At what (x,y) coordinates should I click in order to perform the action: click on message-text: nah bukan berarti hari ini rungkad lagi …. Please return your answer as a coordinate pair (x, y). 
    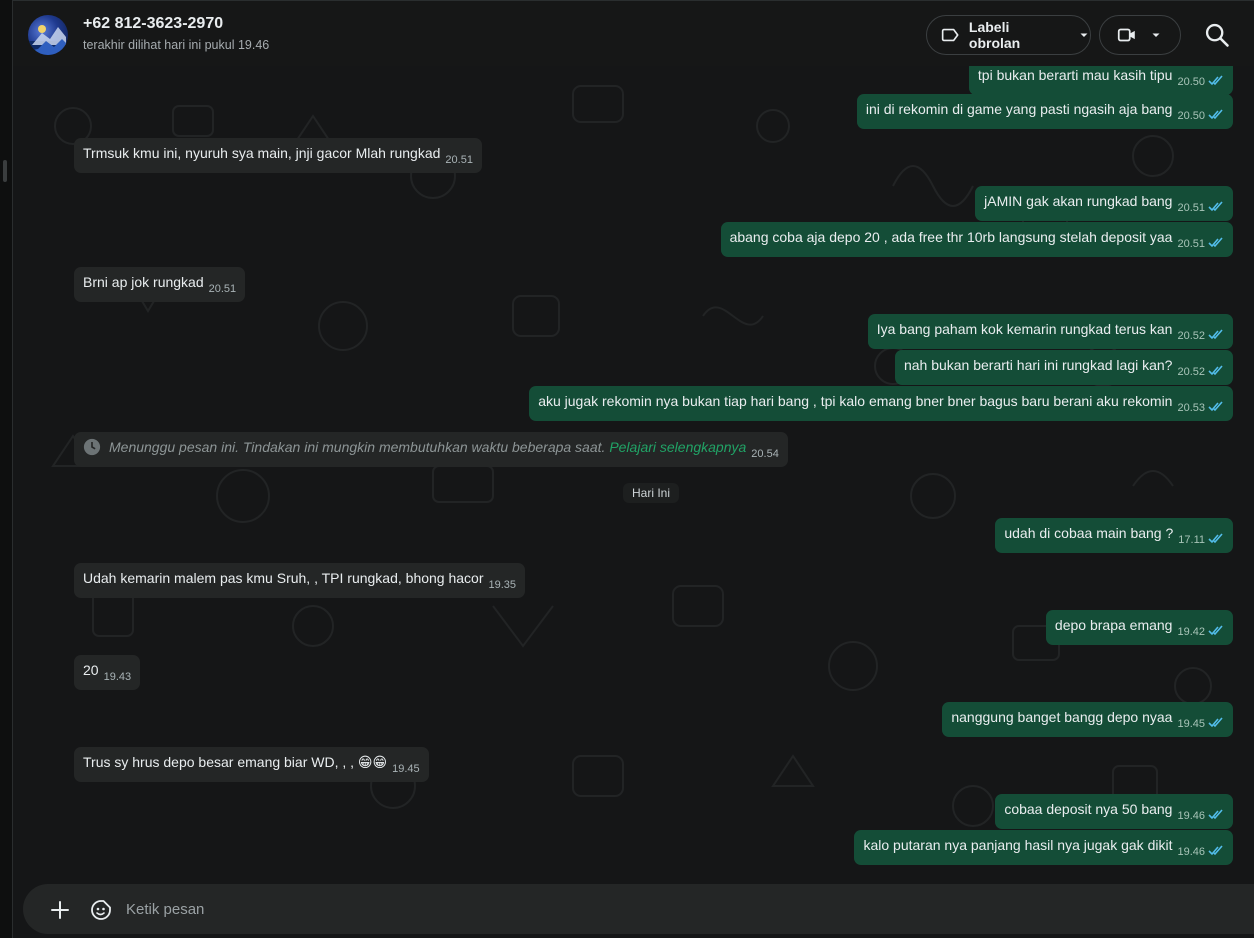
    Looking at the image, I should click on (1038, 365).